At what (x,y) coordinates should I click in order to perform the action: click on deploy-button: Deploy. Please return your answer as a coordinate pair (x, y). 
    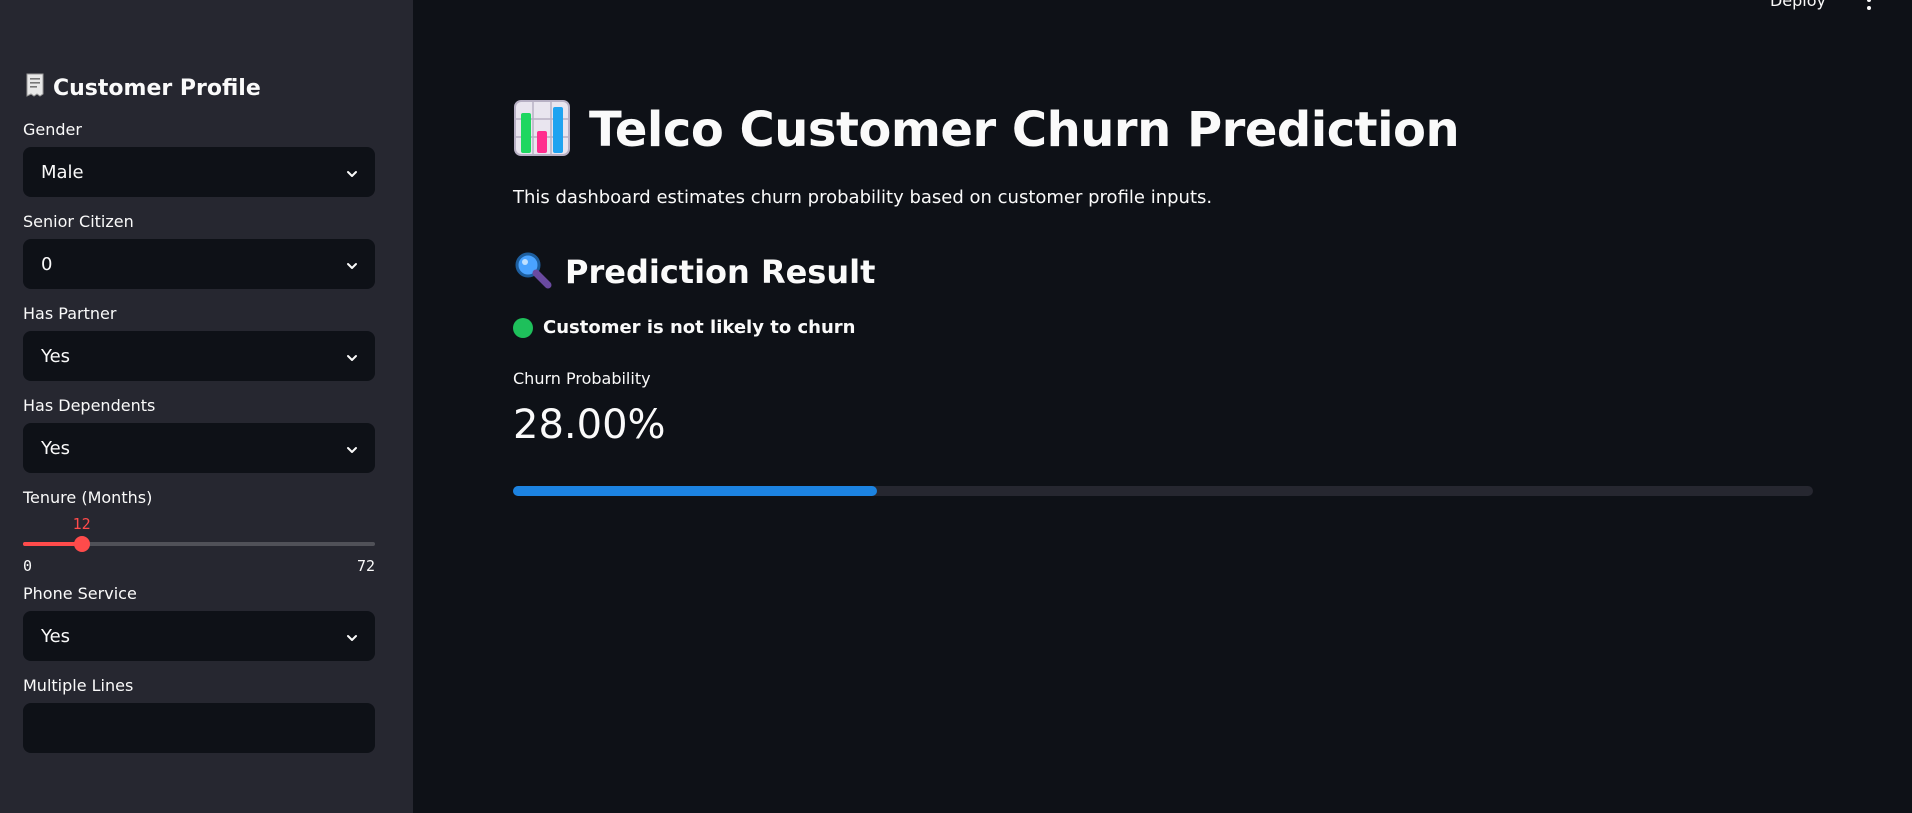
    Looking at the image, I should click on (1798, 5).